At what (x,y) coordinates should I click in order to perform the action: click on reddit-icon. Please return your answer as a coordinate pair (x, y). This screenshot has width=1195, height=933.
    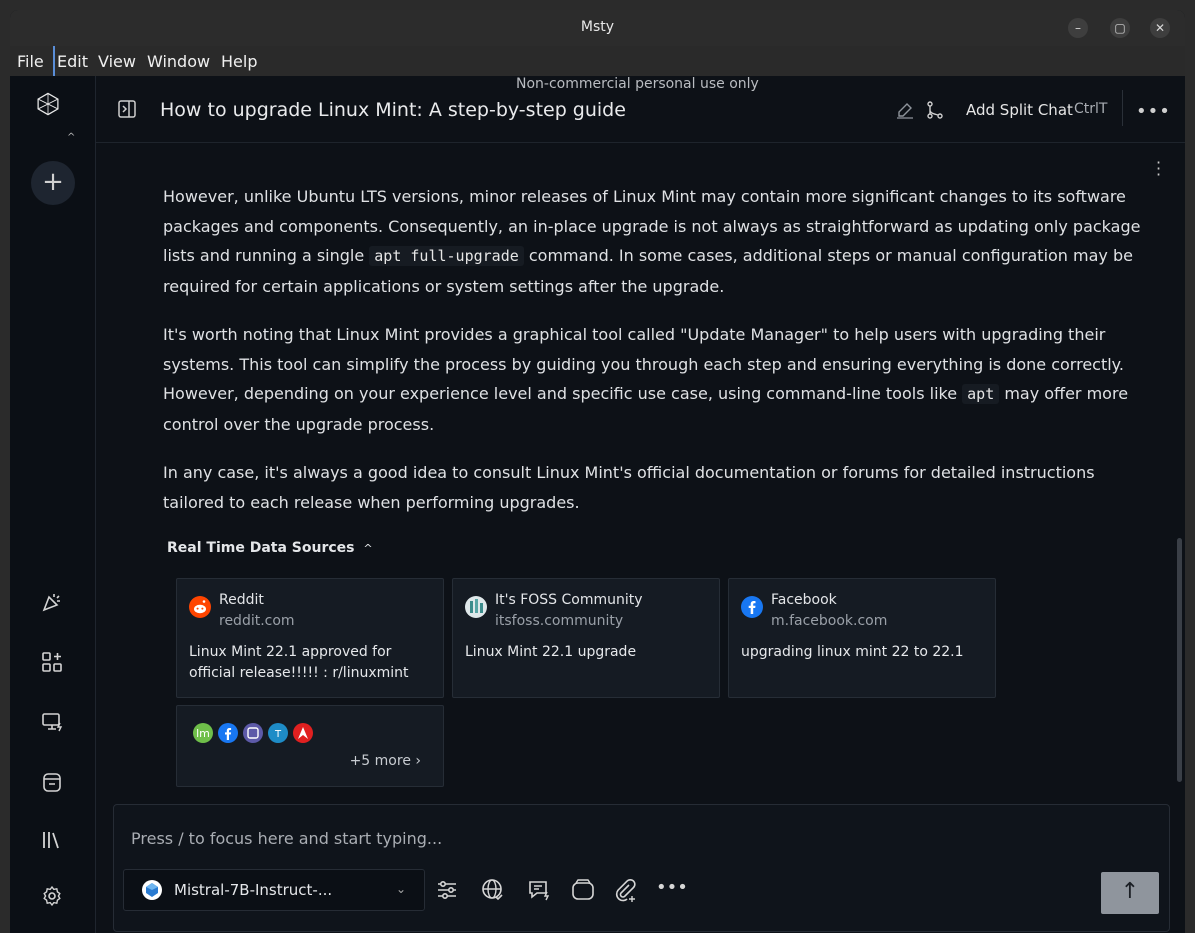
    Looking at the image, I should click on (200, 607).